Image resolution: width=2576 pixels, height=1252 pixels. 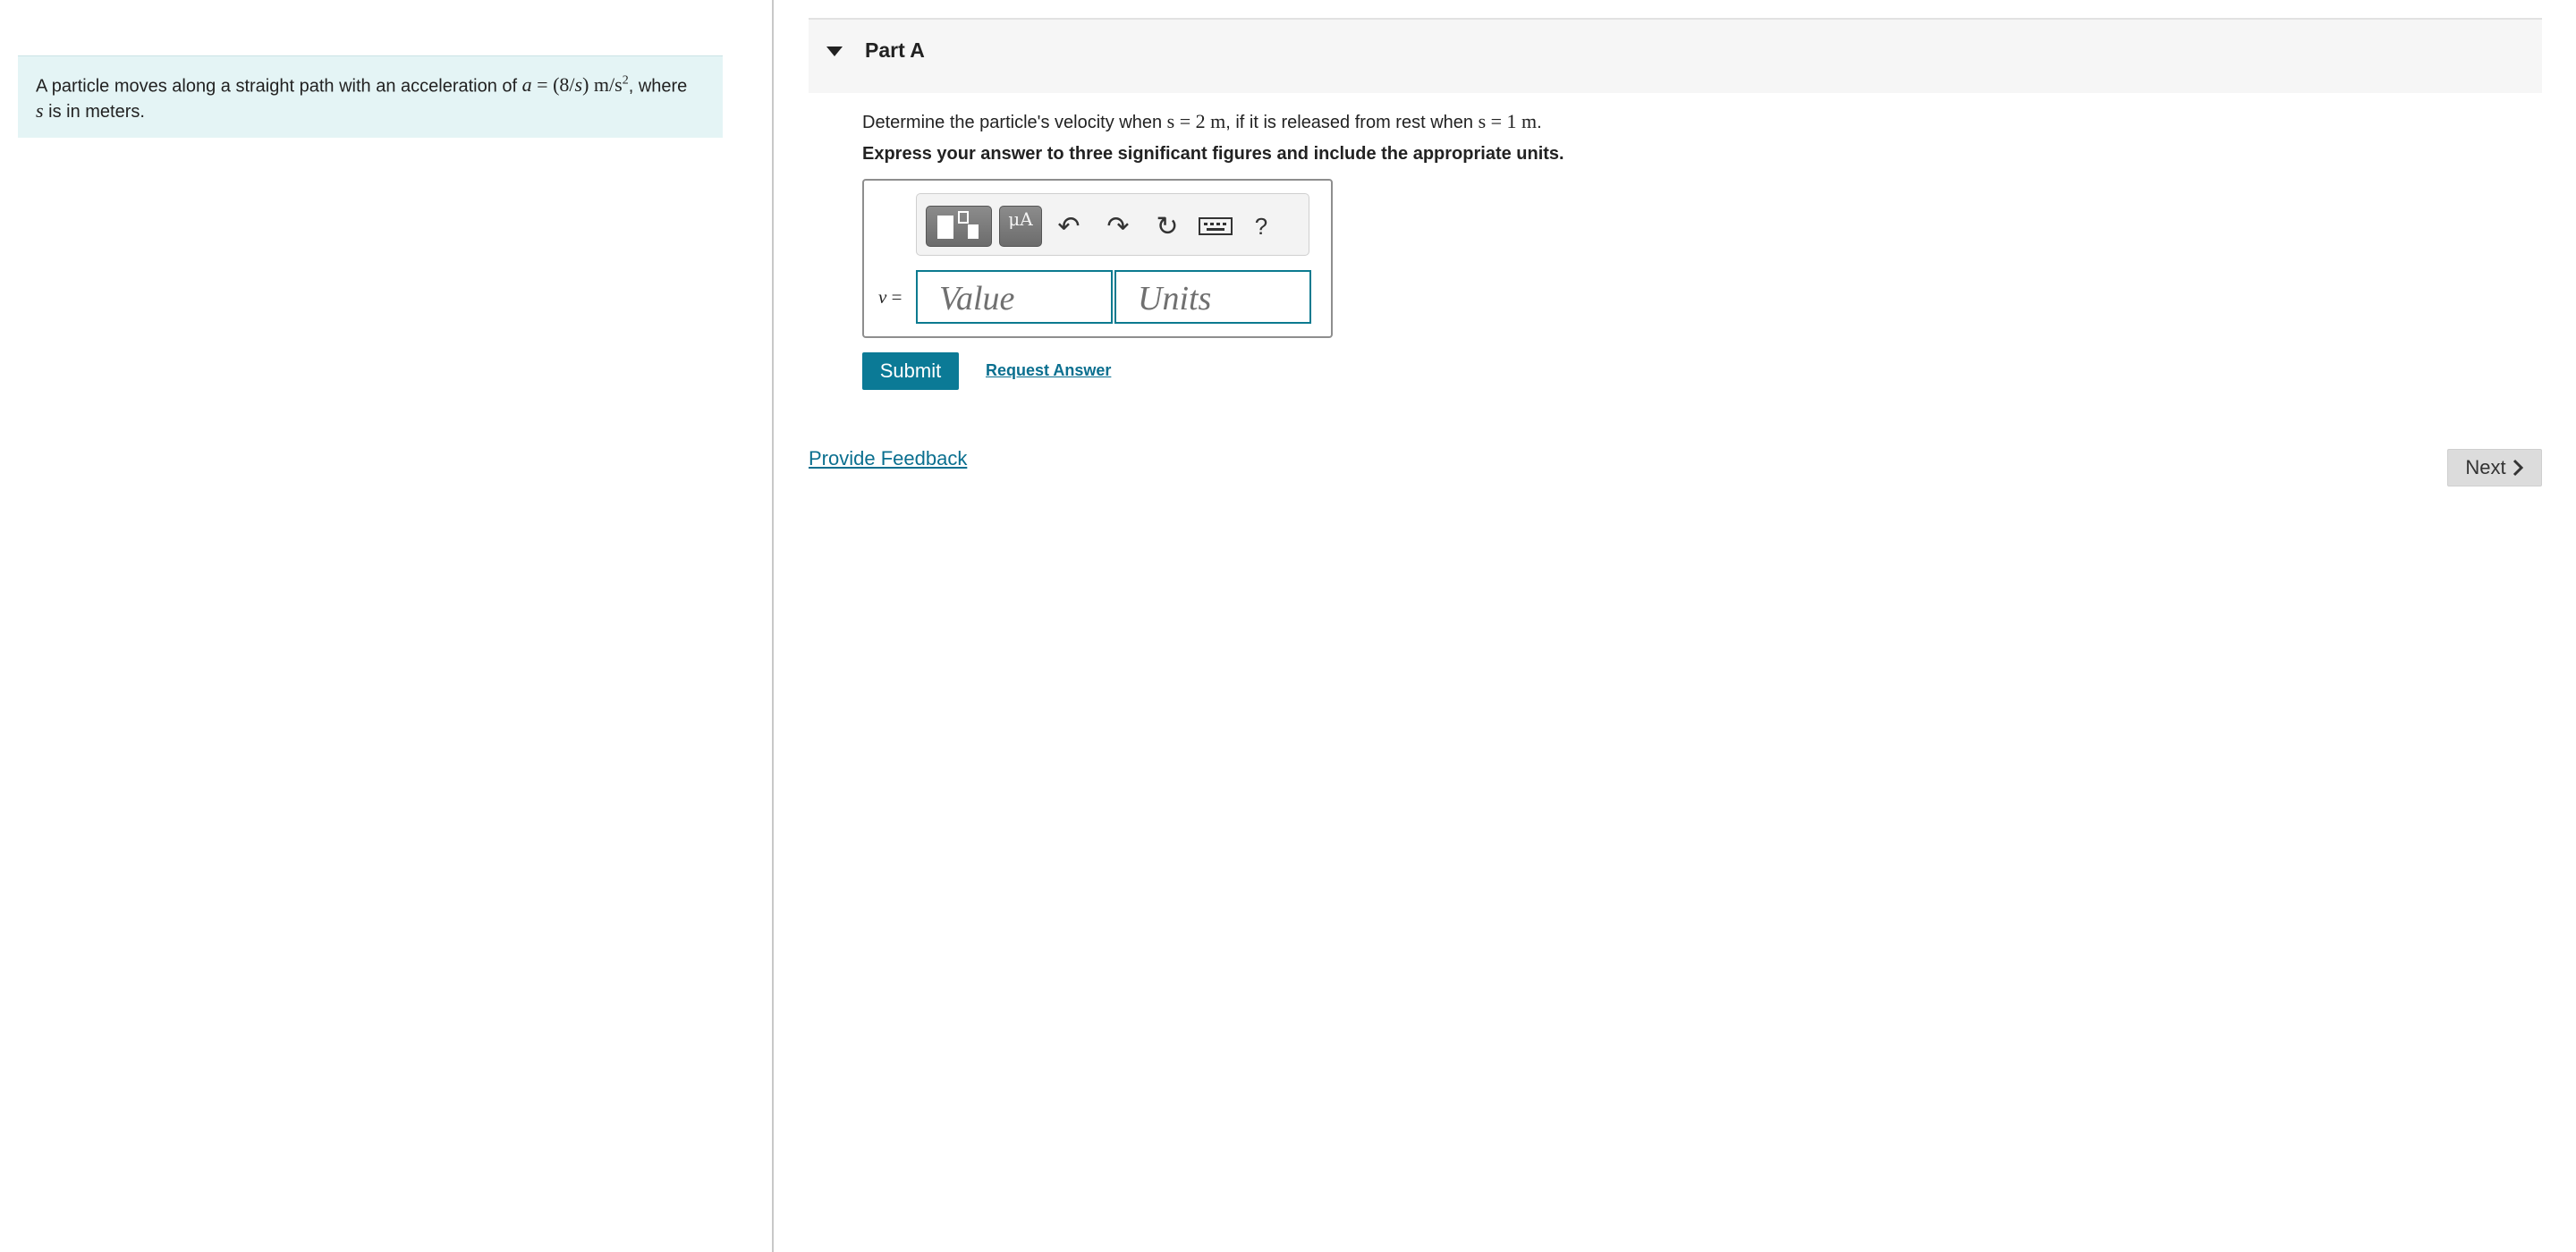 What do you see at coordinates (890, 297) in the screenshot?
I see `answer-variable-label: v =` at bounding box center [890, 297].